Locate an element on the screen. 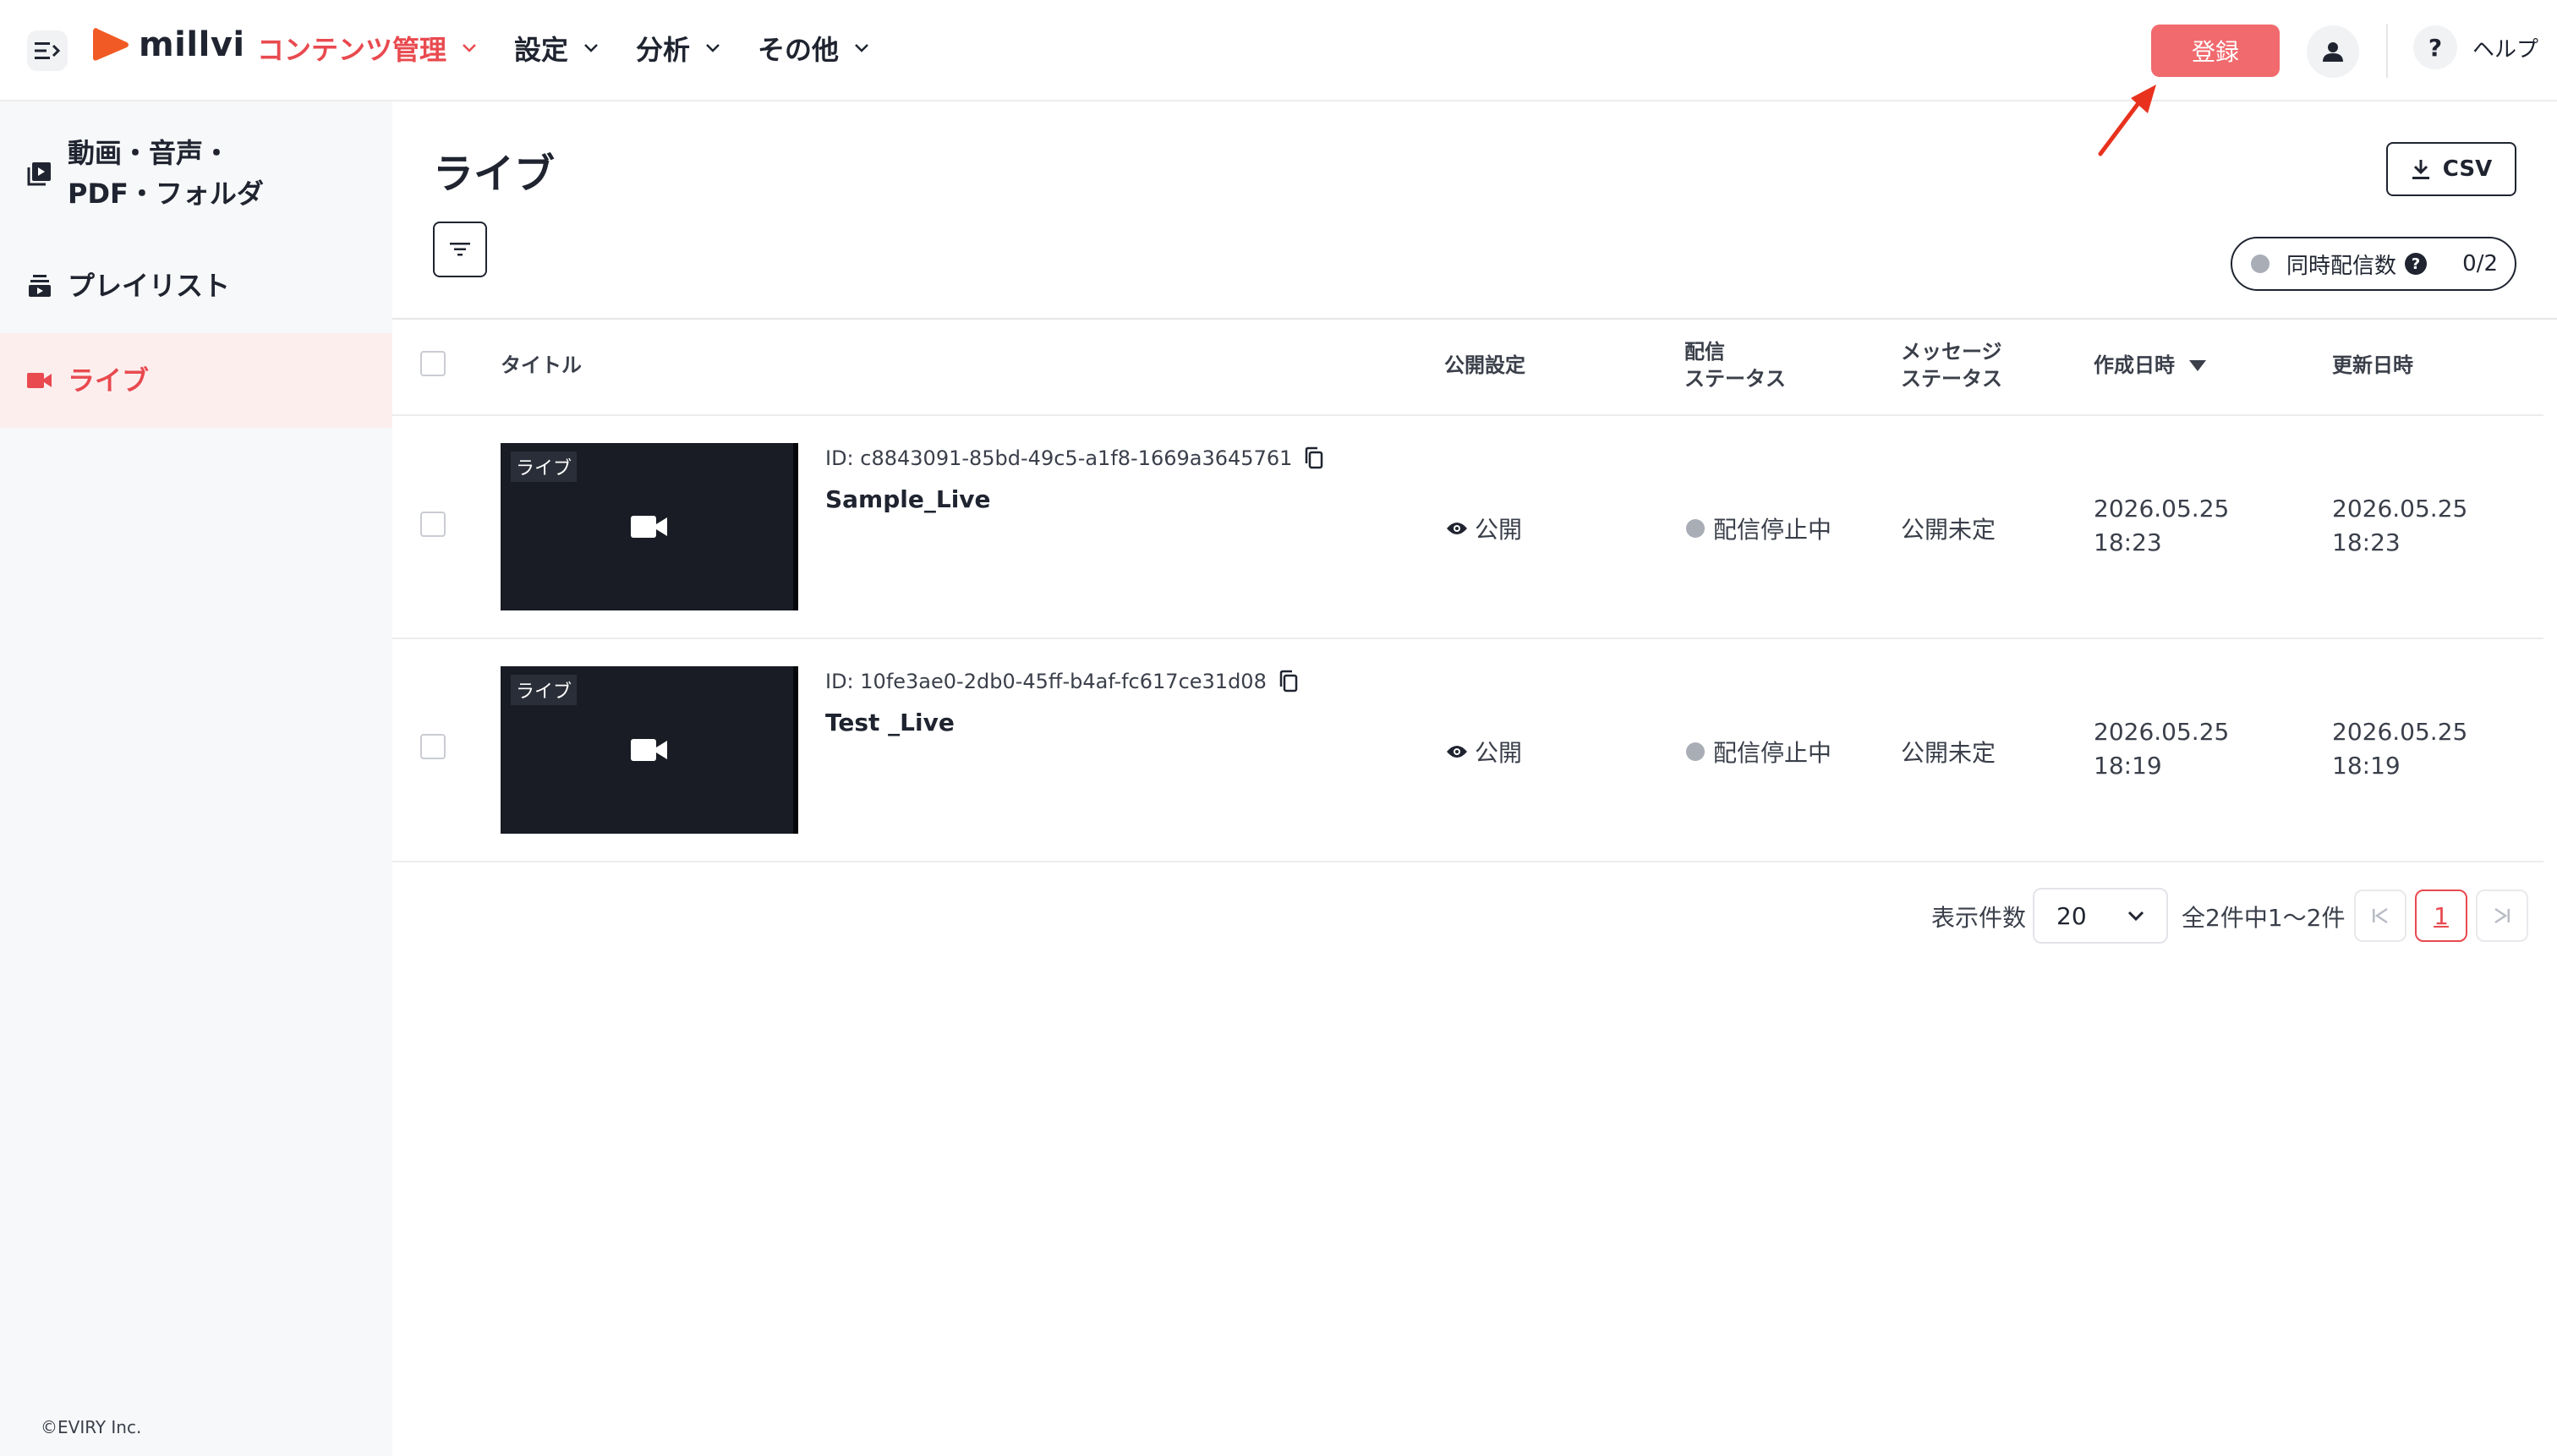 The height and width of the screenshot is (1456, 2557). nav-content-label: コンテンツ管理 is located at coordinates (352, 50).